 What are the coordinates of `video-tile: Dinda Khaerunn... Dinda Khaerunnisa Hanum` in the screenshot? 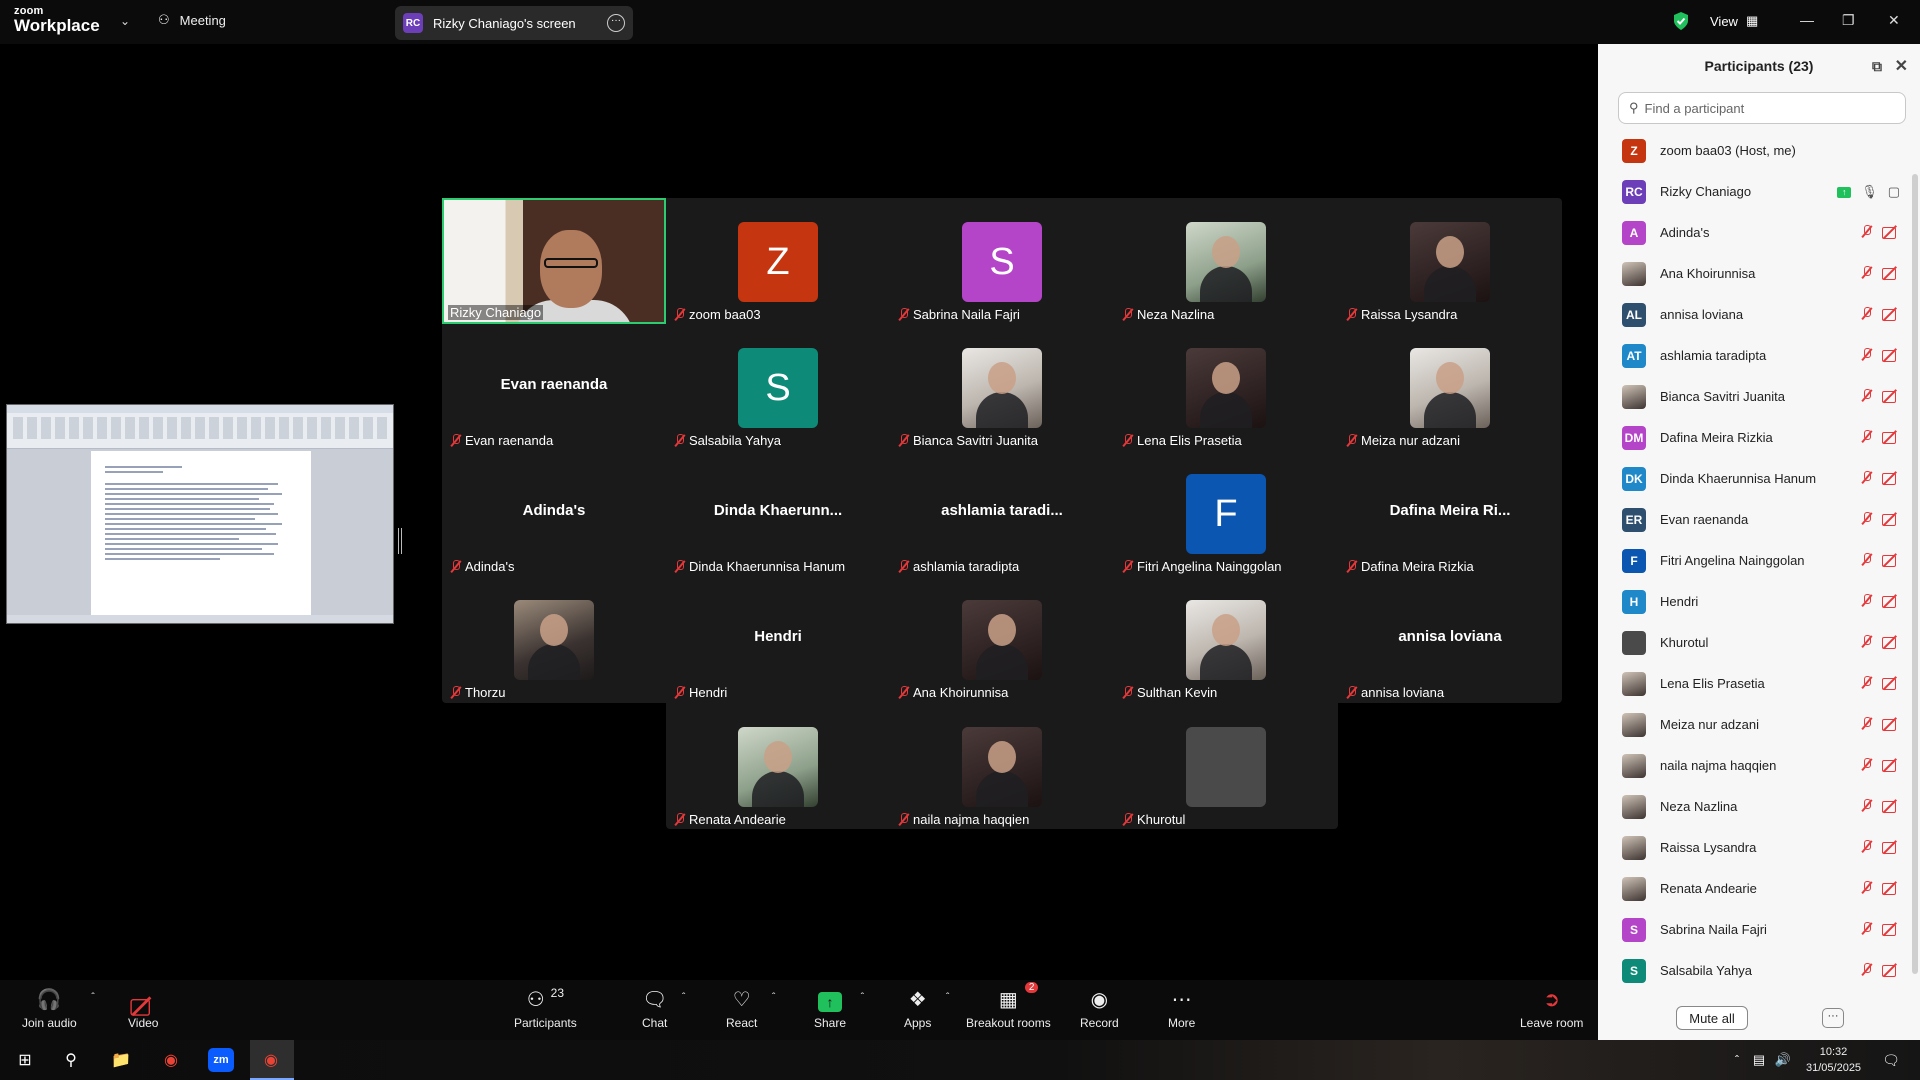 It's located at (778, 513).